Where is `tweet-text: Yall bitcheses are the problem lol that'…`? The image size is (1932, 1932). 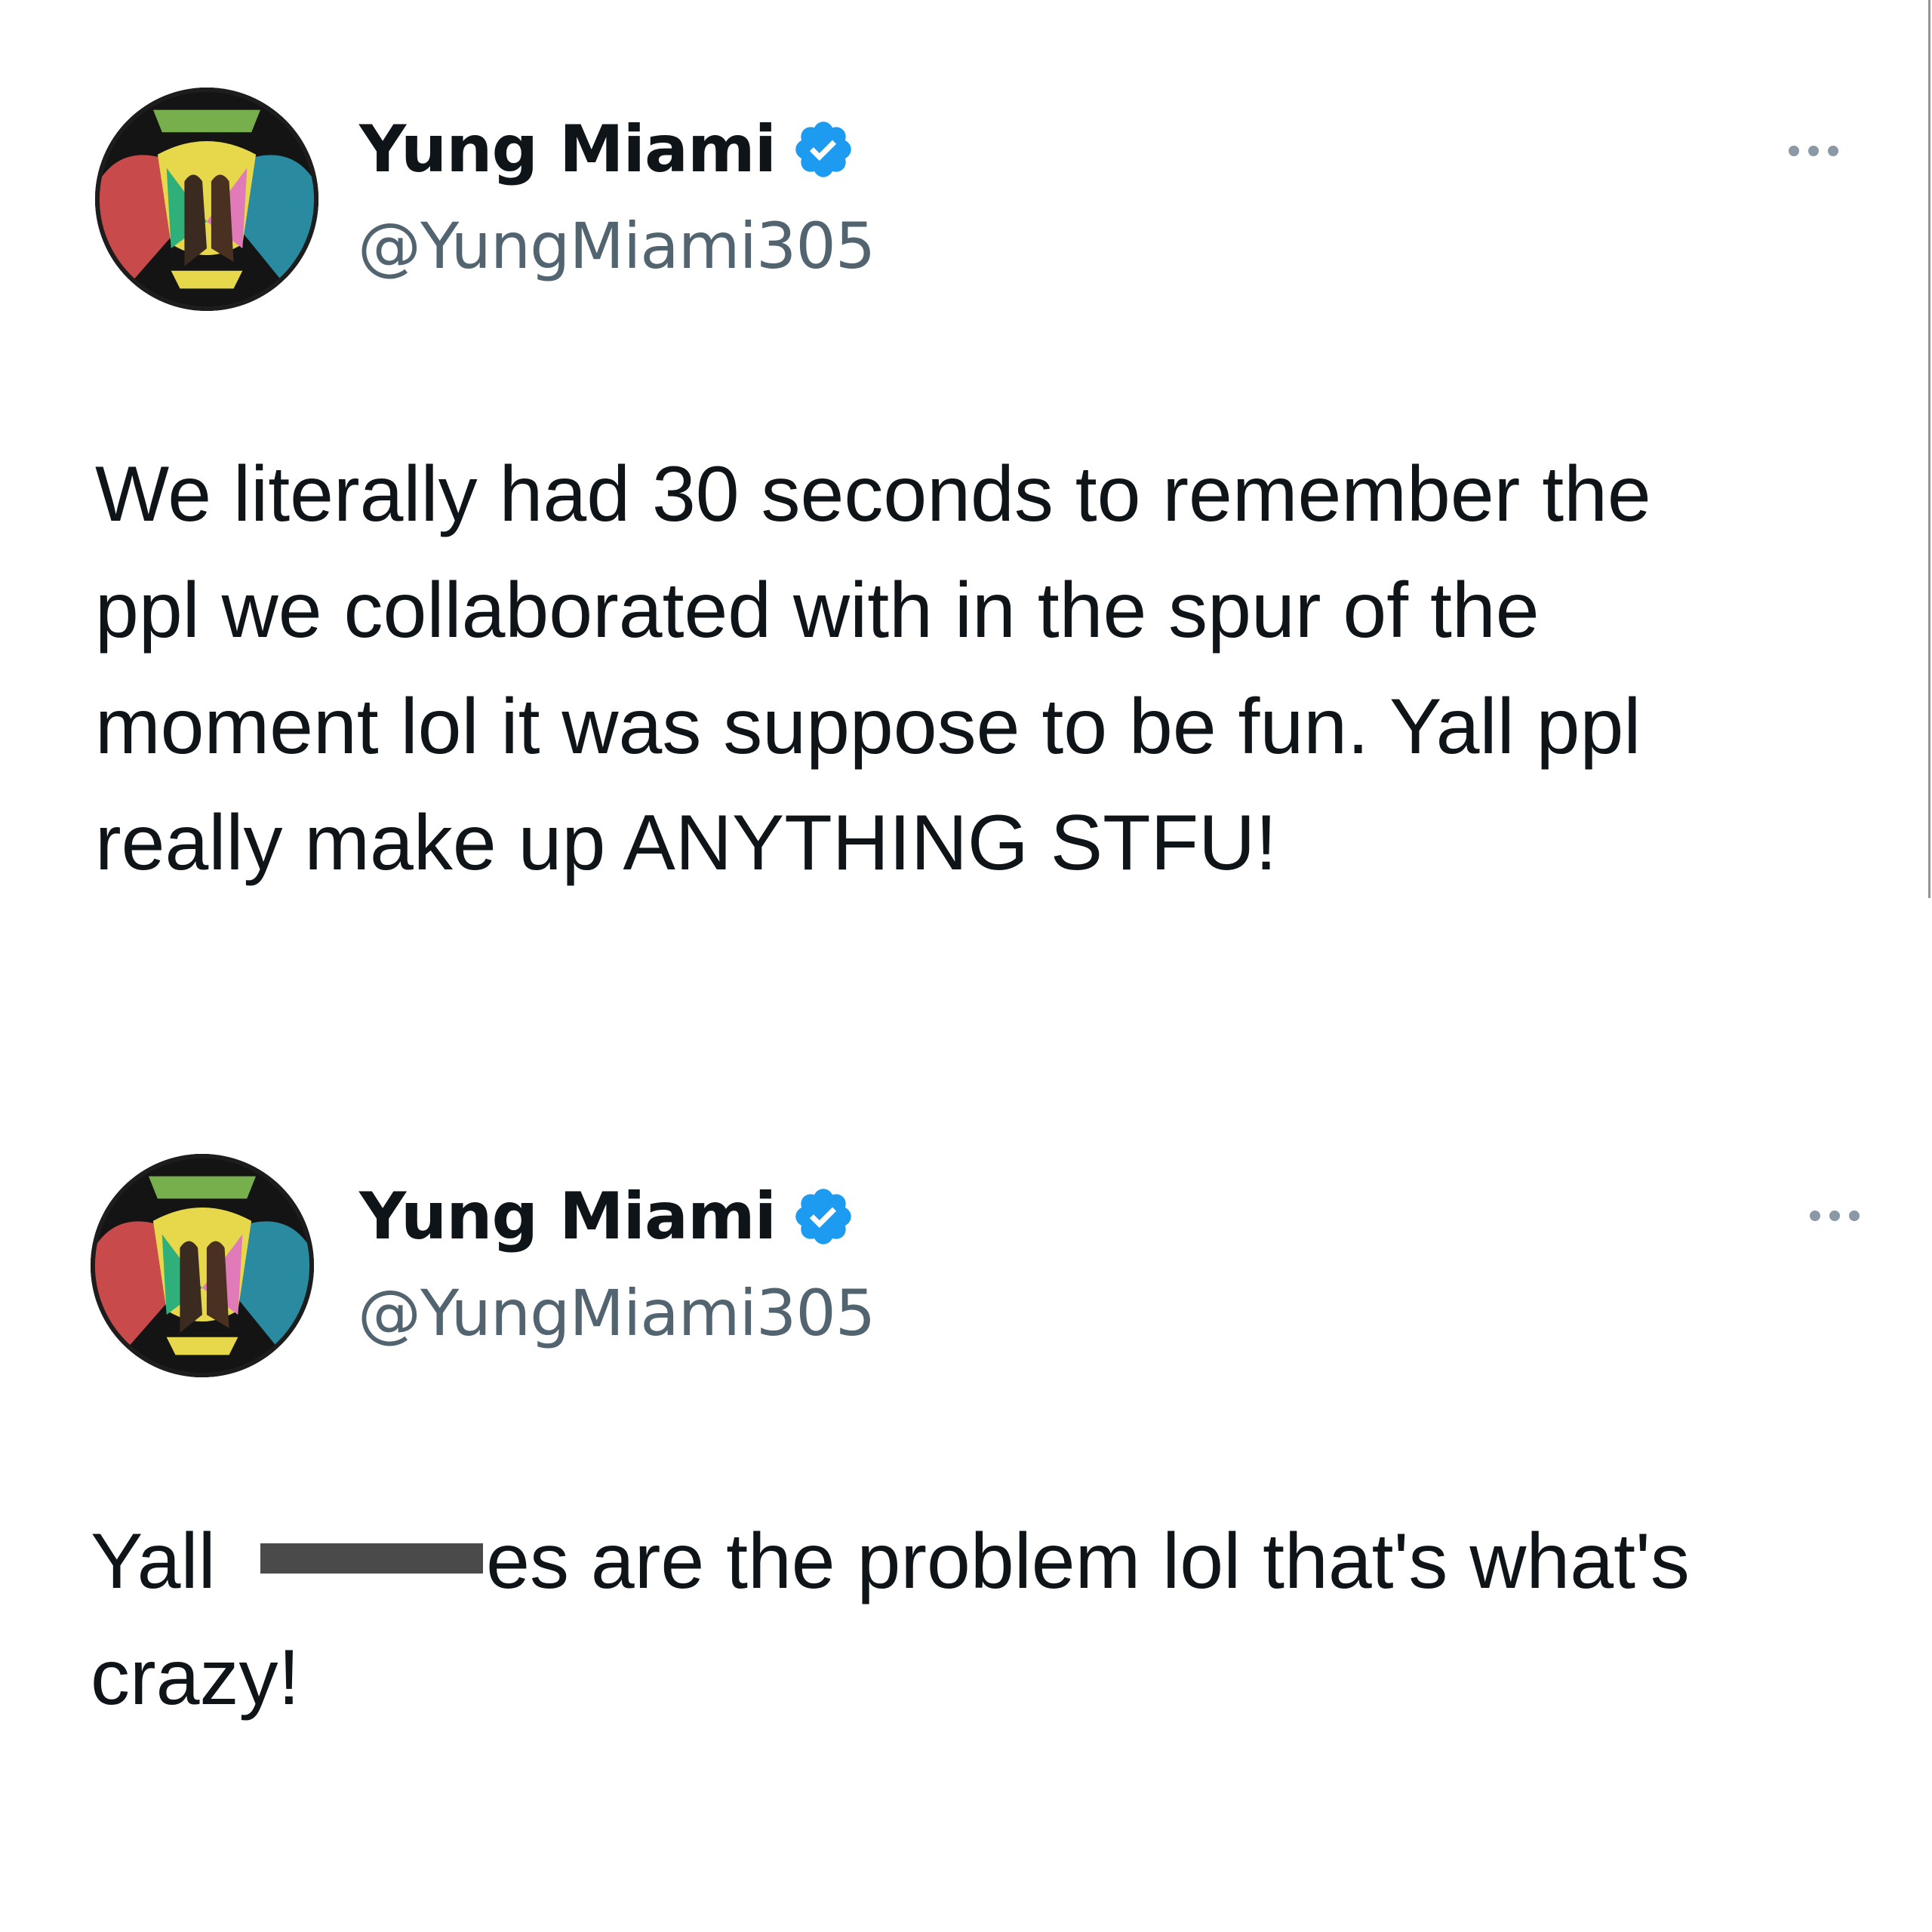
tweet-text: Yall bitcheses are the problem lol that'… is located at coordinates (890, 1619).